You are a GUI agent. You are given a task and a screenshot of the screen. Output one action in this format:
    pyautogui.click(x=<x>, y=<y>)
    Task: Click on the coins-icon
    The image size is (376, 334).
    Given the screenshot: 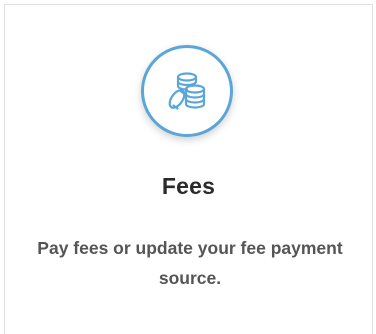 What is the action you would take?
    pyautogui.click(x=187, y=91)
    